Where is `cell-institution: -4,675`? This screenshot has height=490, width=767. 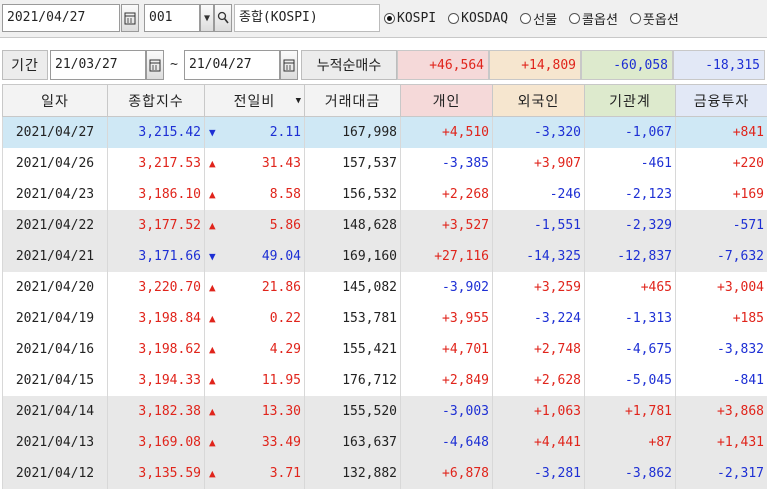
cell-institution: -4,675 is located at coordinates (630, 349).